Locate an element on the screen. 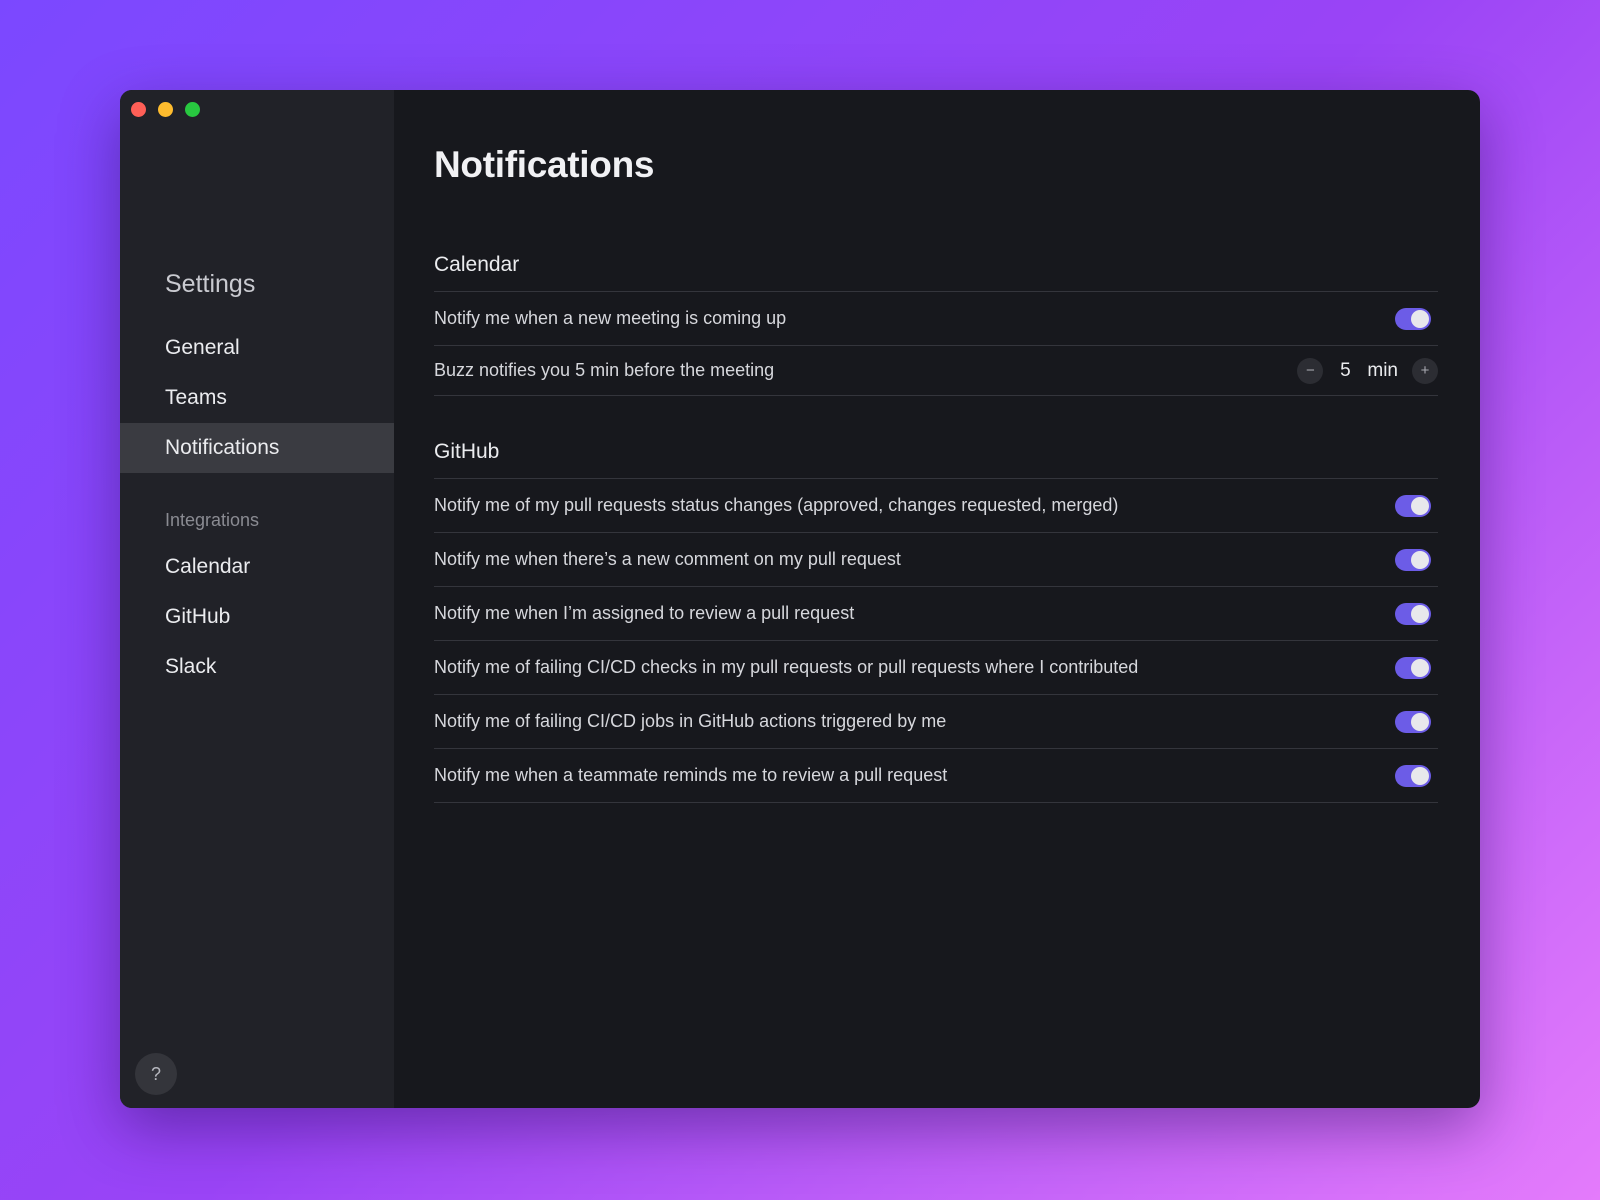  sidebar-item-label: GitHub is located at coordinates (198, 616).